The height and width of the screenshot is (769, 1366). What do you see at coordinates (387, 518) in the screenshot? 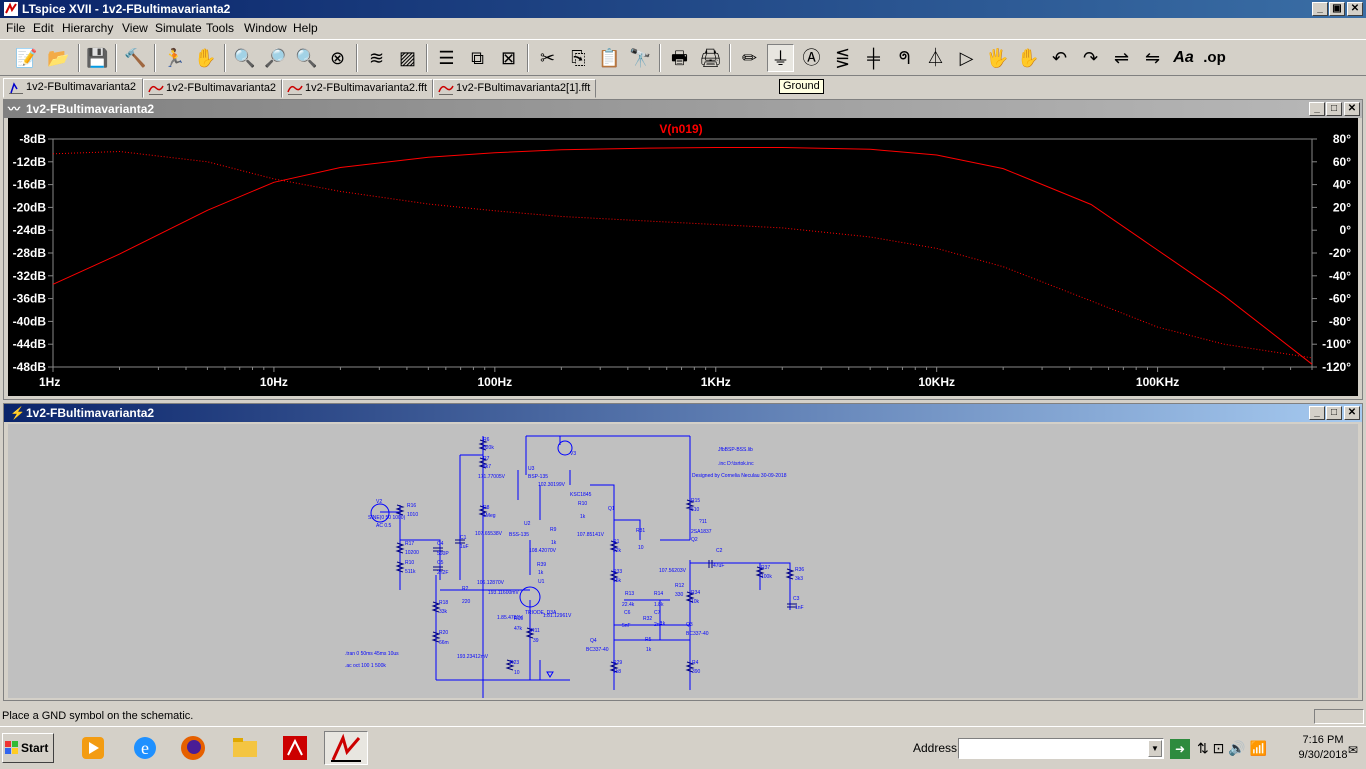
I see `schematic-label: SINE(0 50 1000)` at bounding box center [387, 518].